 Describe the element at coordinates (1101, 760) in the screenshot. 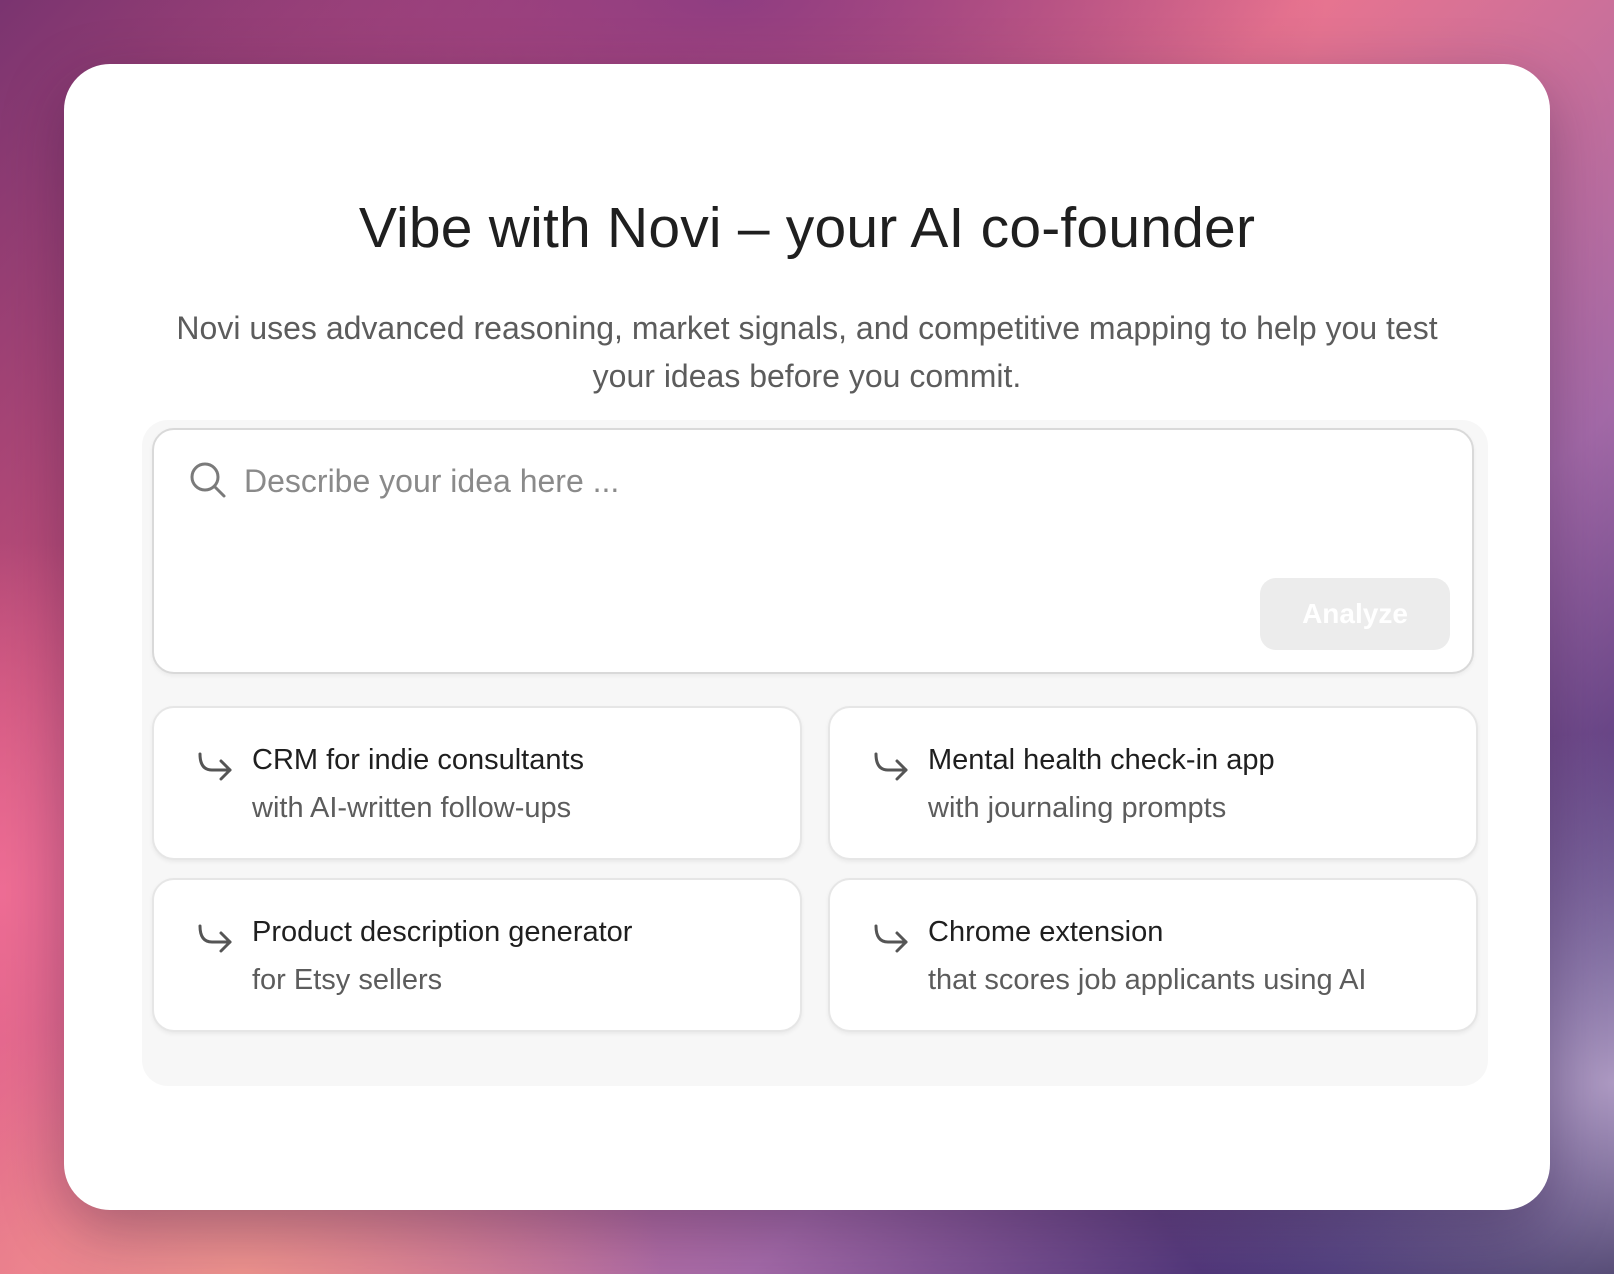

I see `suggestion-title: Mental health check-in app` at that location.